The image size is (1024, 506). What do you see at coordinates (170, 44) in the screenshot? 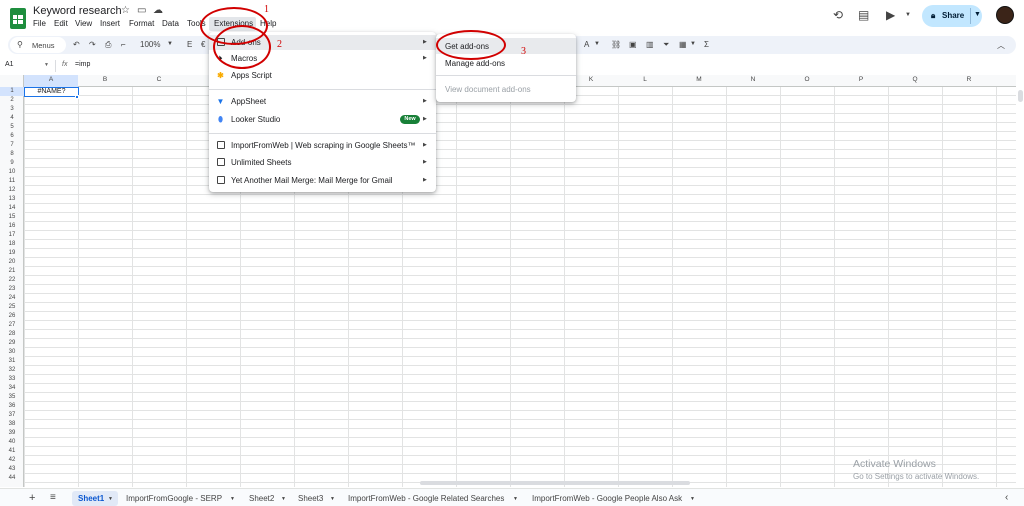
I see `zoom-dropdown-icon: ▼` at bounding box center [170, 44].